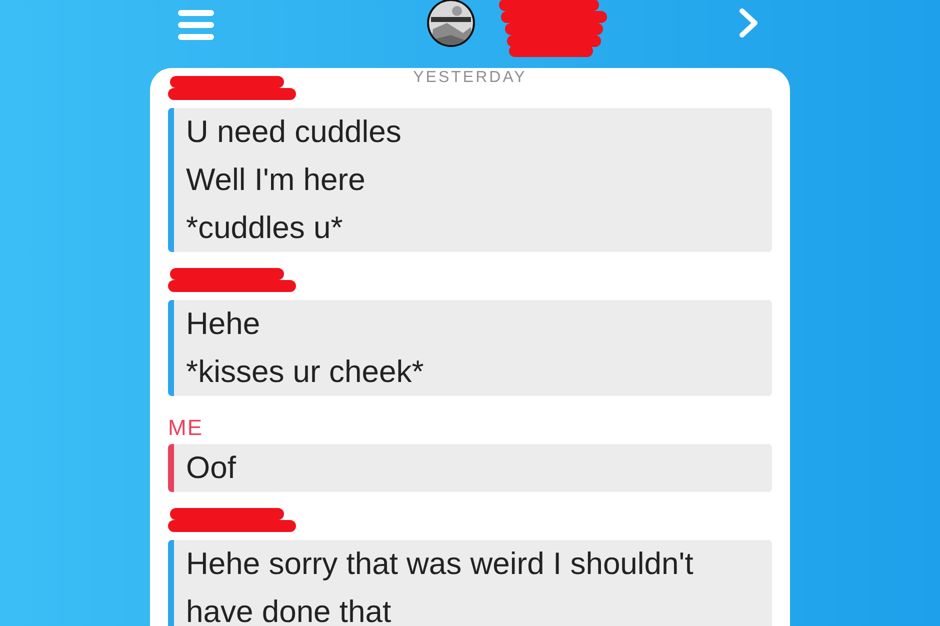 This screenshot has width=940, height=626. Describe the element at coordinates (749, 23) in the screenshot. I see `chevron-right-icon` at that location.